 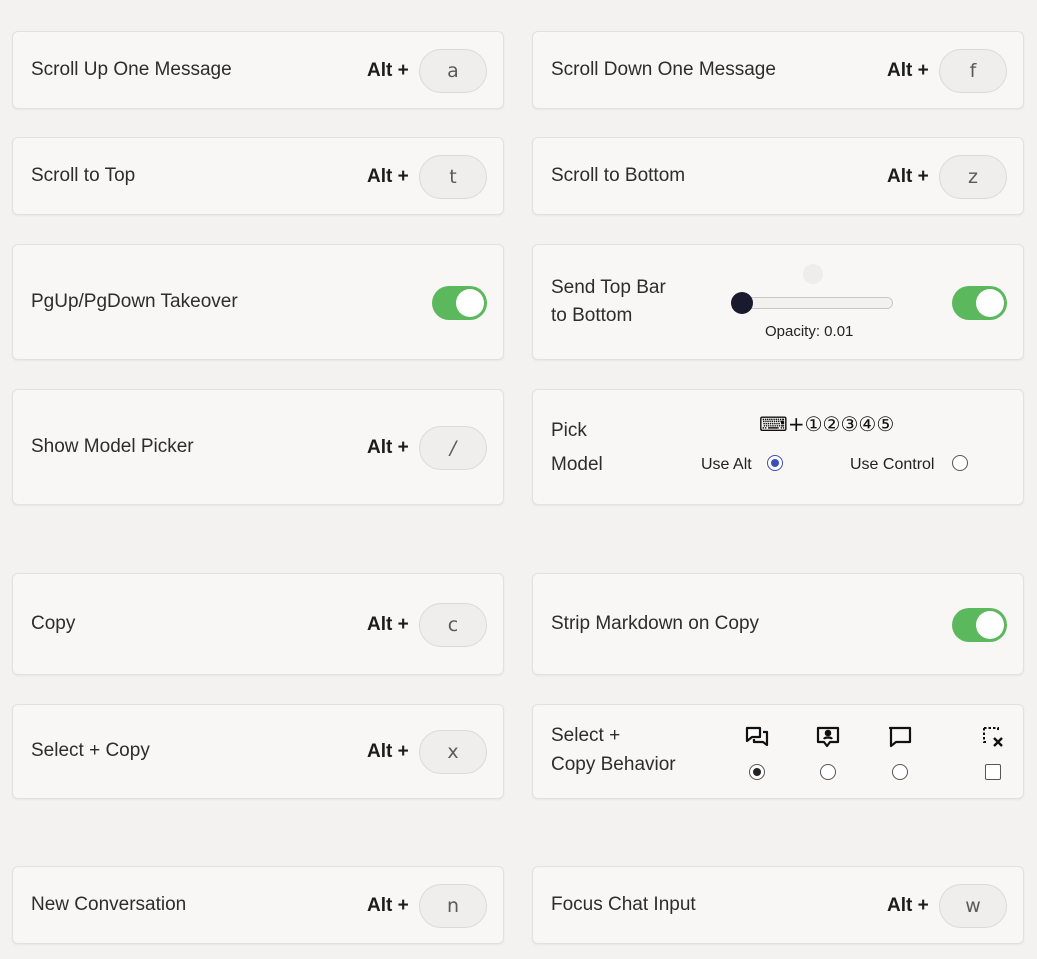 I want to click on scroll-up-card: Scroll Up One Message Alt + a, so click(x=258, y=70).